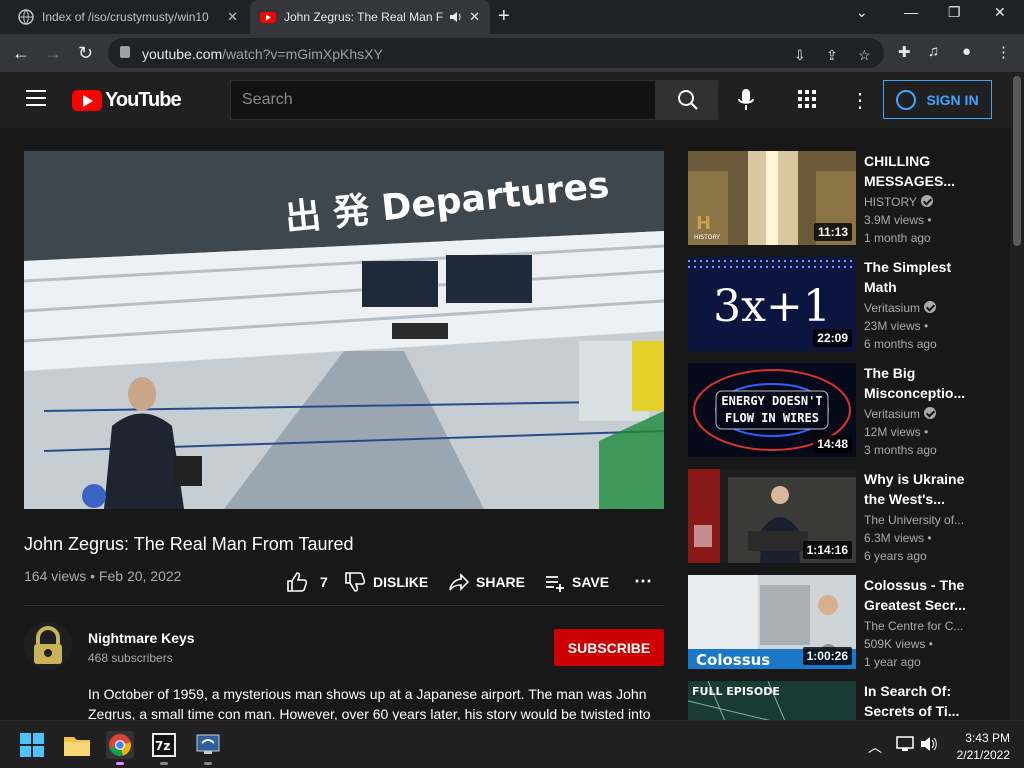 The width and height of the screenshot is (1024, 768). Describe the element at coordinates (862, 12) in the screenshot. I see `tab-search-icon: ⌄` at that location.